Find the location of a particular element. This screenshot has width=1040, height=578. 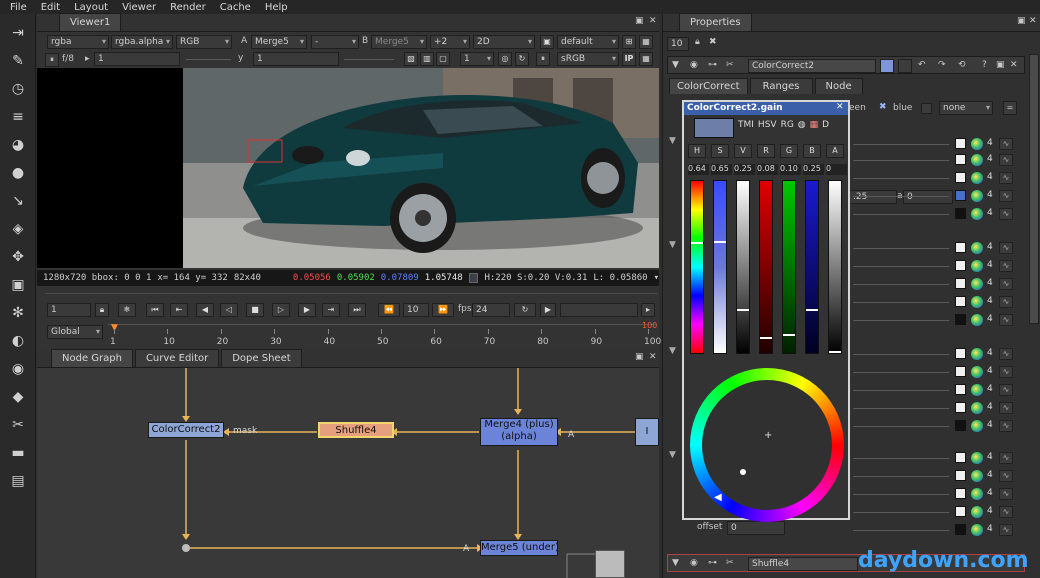

channel-button-r: R is located at coordinates (766, 151).